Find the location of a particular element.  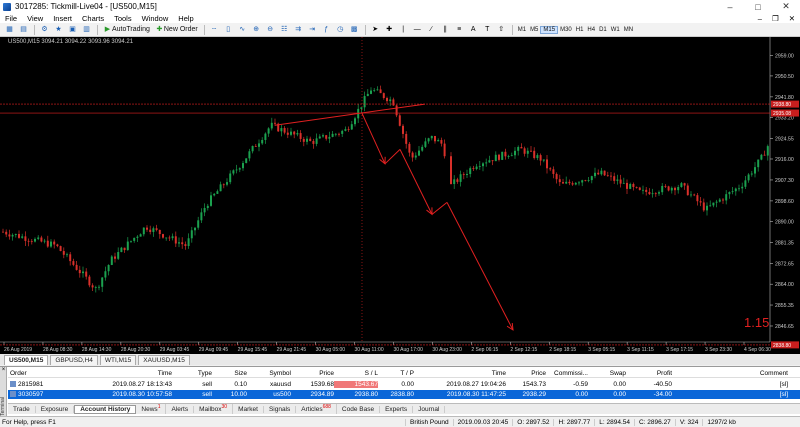

timeframe-m15: M15 is located at coordinates (549, 29).